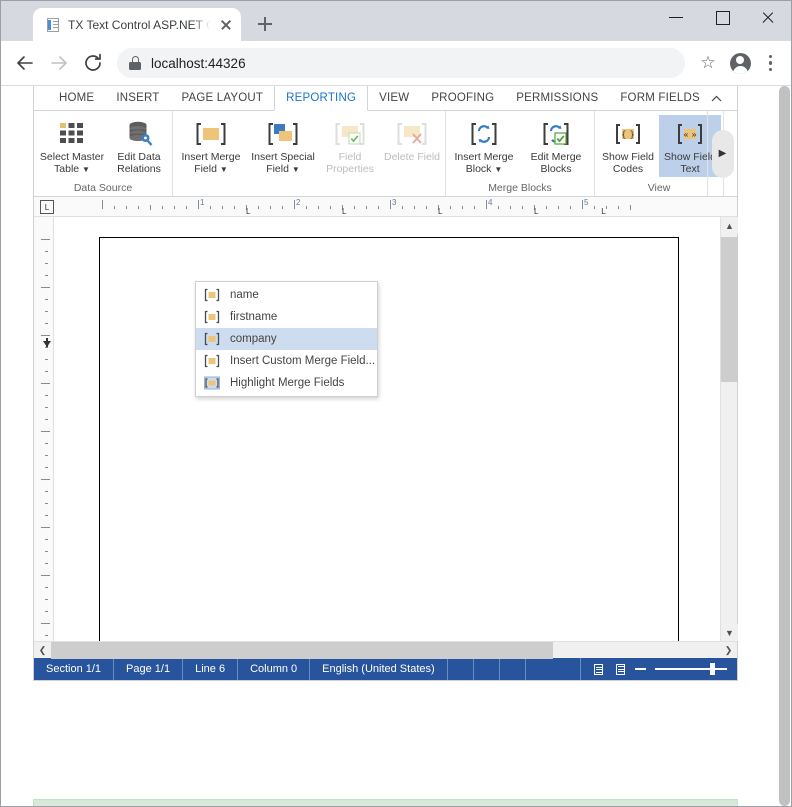 This screenshot has width=792, height=807. What do you see at coordinates (691, 669) in the screenshot?
I see `zoom-slider` at bounding box center [691, 669].